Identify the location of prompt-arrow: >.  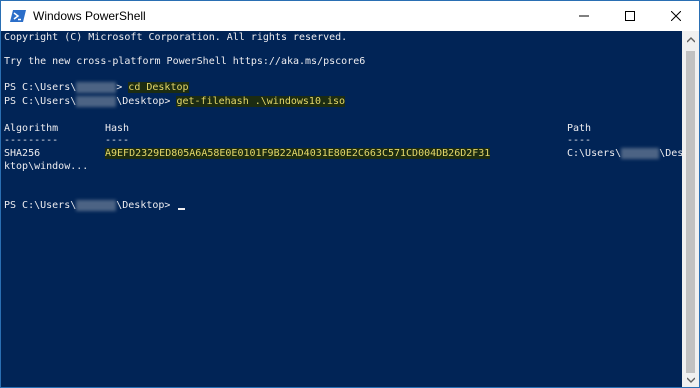
(122, 87).